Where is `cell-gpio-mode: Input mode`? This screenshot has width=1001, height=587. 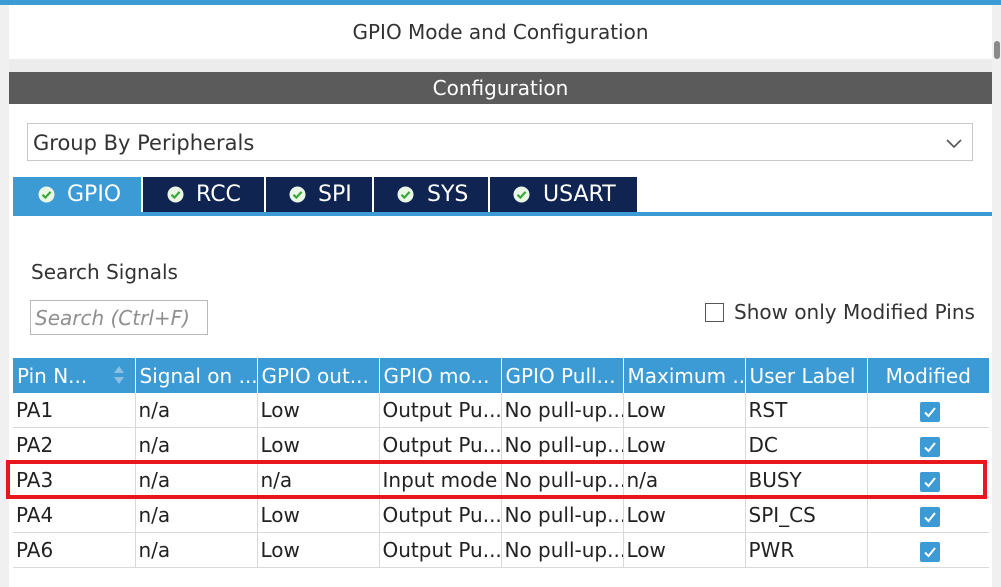 cell-gpio-mode: Input mode is located at coordinates (440, 480).